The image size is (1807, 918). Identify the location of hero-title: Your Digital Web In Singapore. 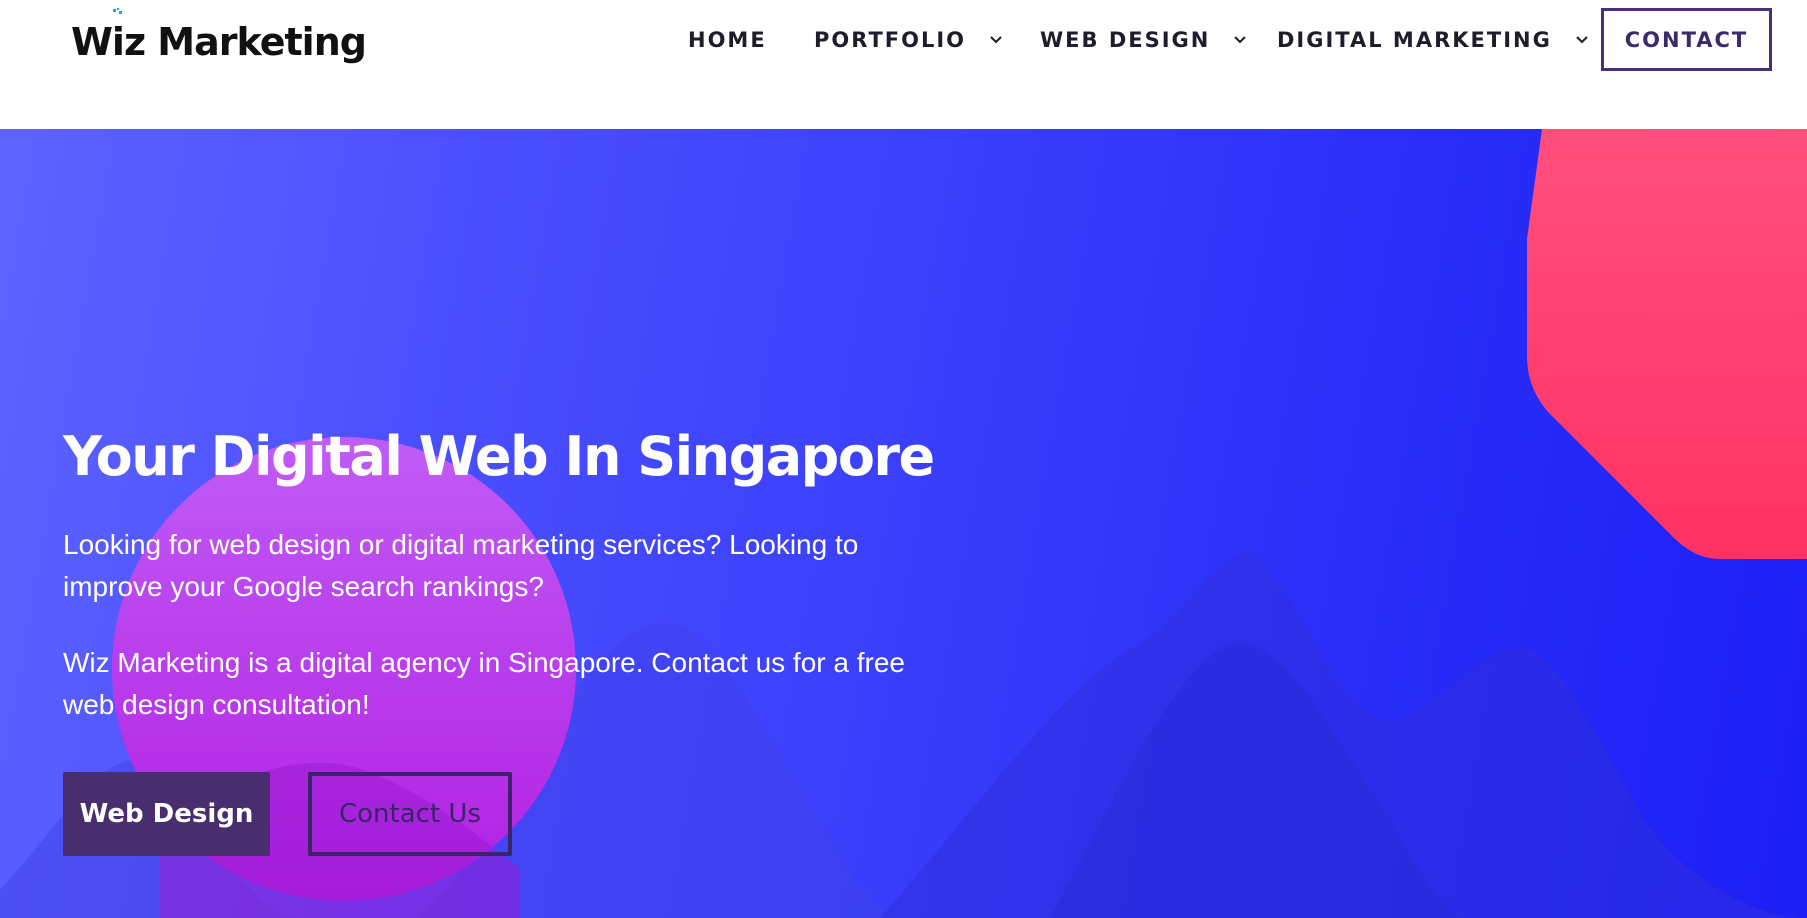
(499, 456).